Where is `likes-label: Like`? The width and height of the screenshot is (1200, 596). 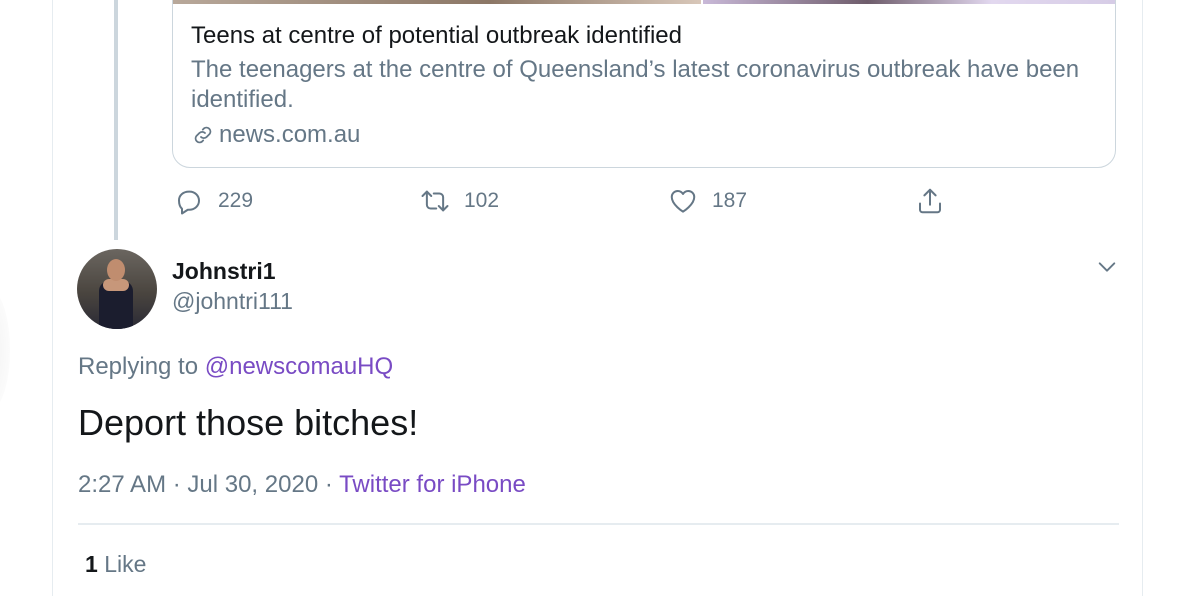 likes-label: Like is located at coordinates (125, 564).